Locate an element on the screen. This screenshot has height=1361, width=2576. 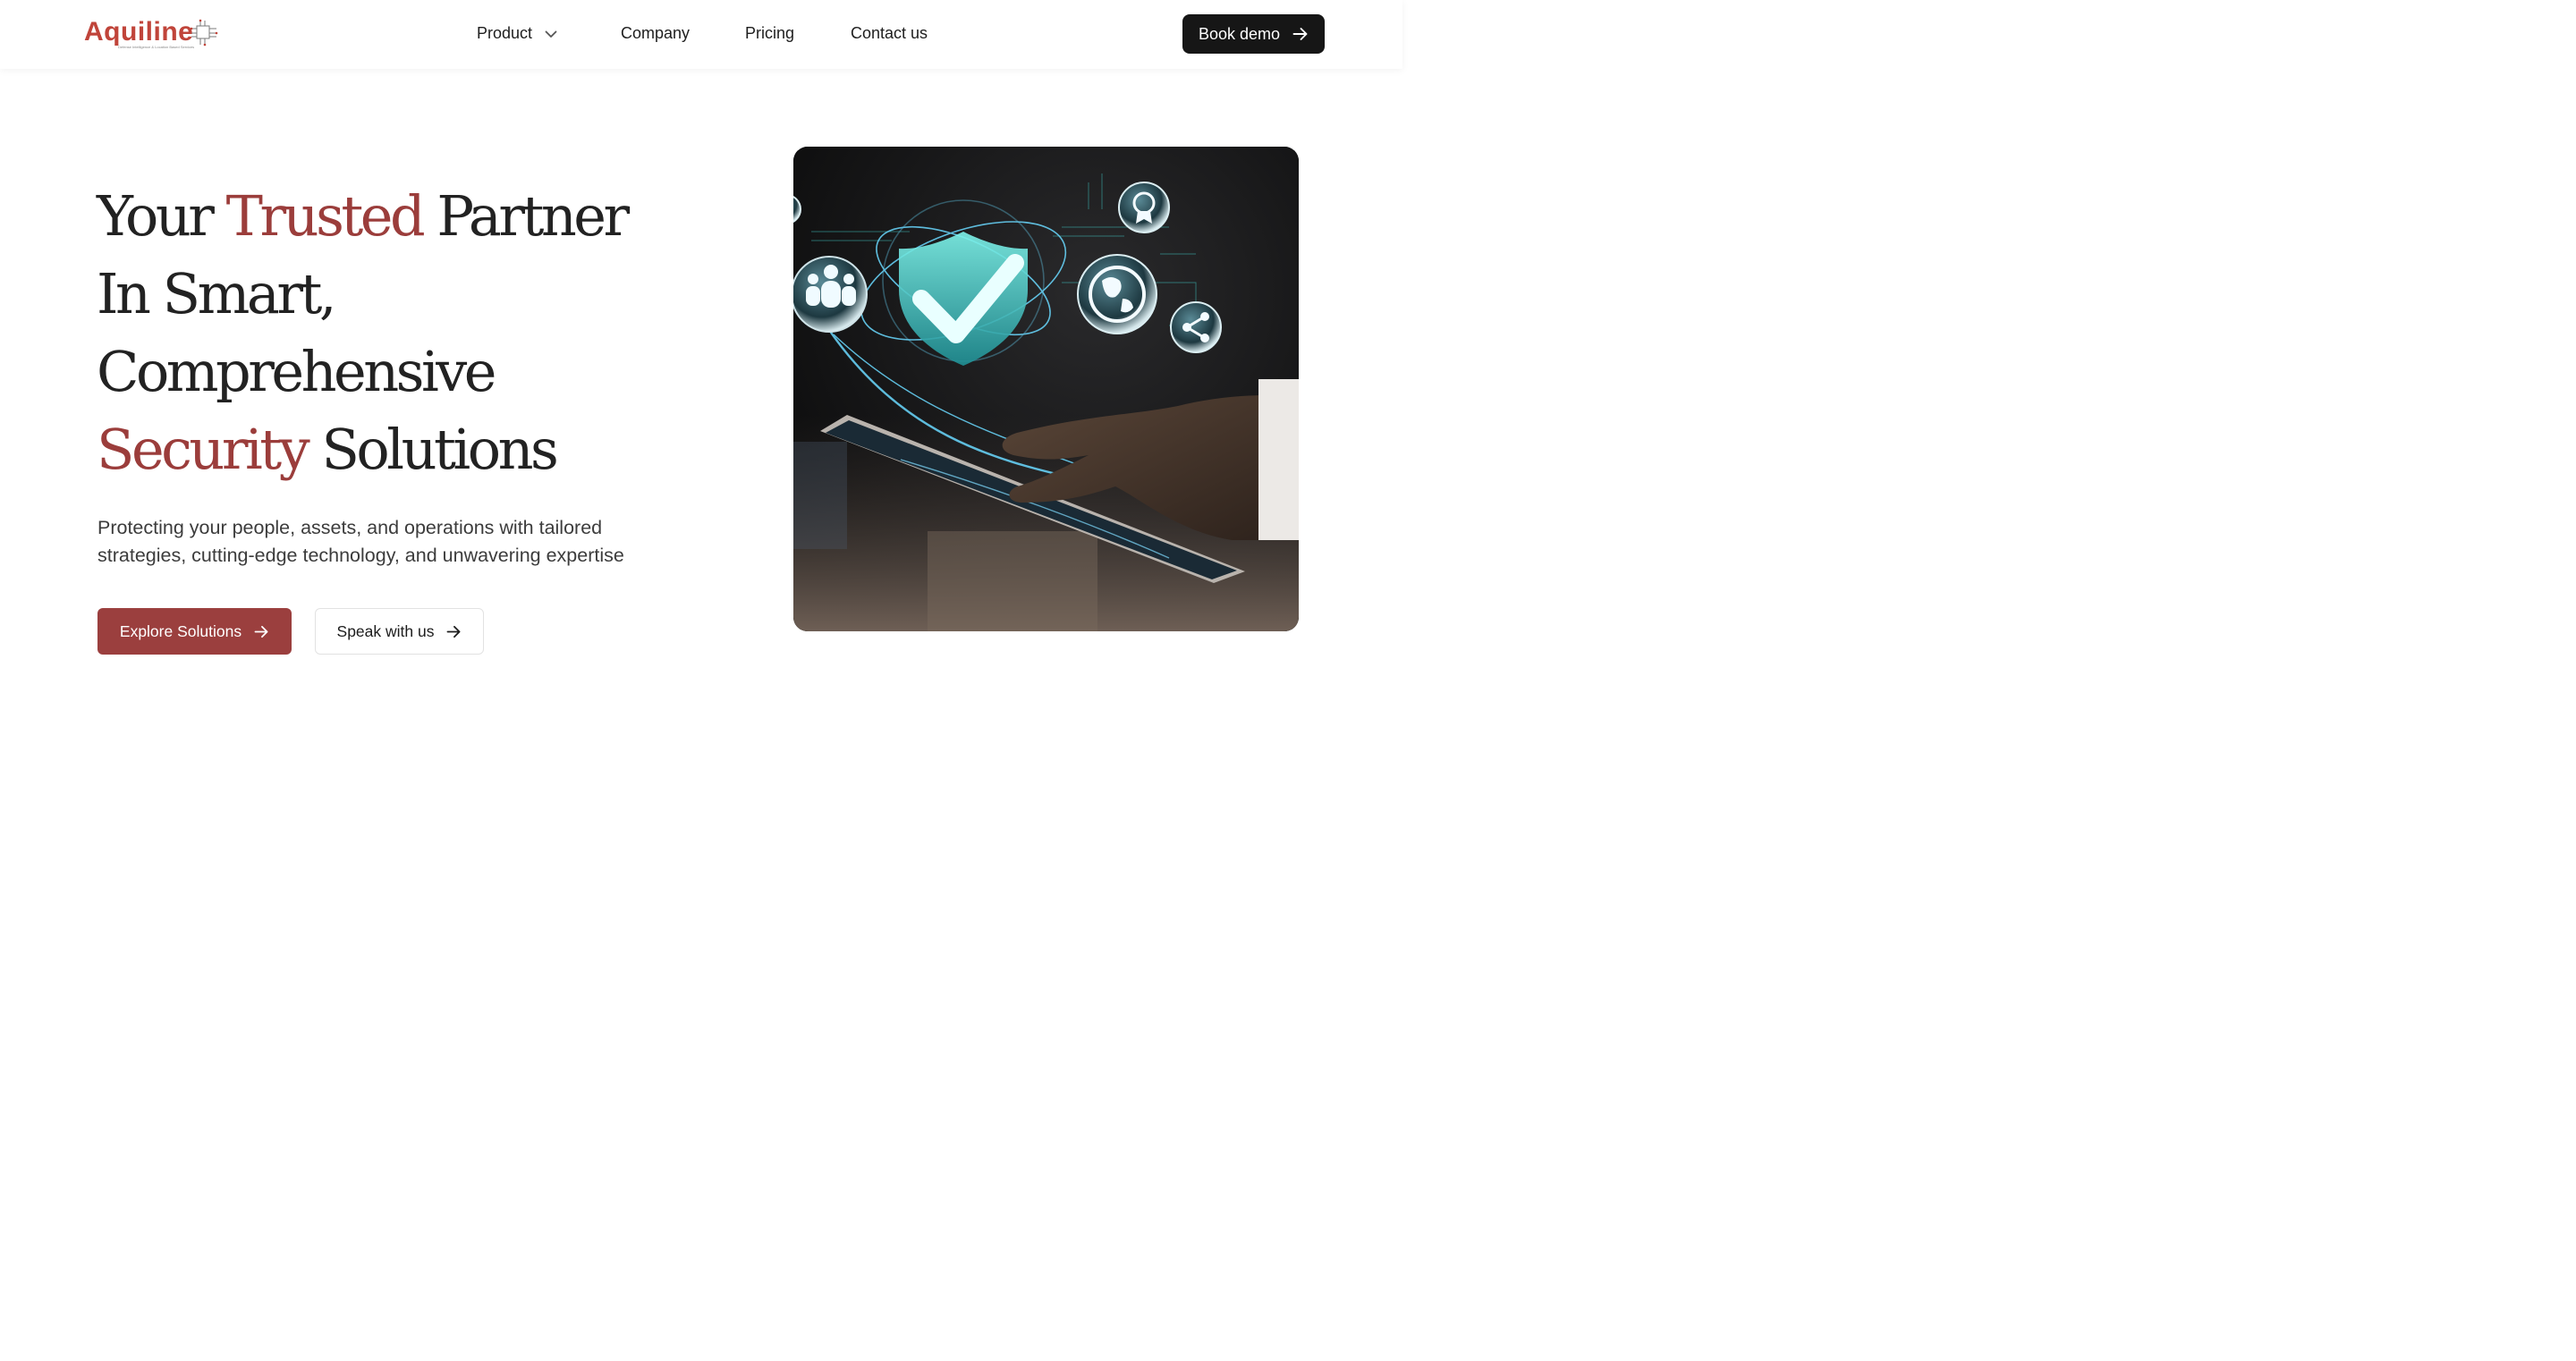
hero-image is located at coordinates (1046, 389).